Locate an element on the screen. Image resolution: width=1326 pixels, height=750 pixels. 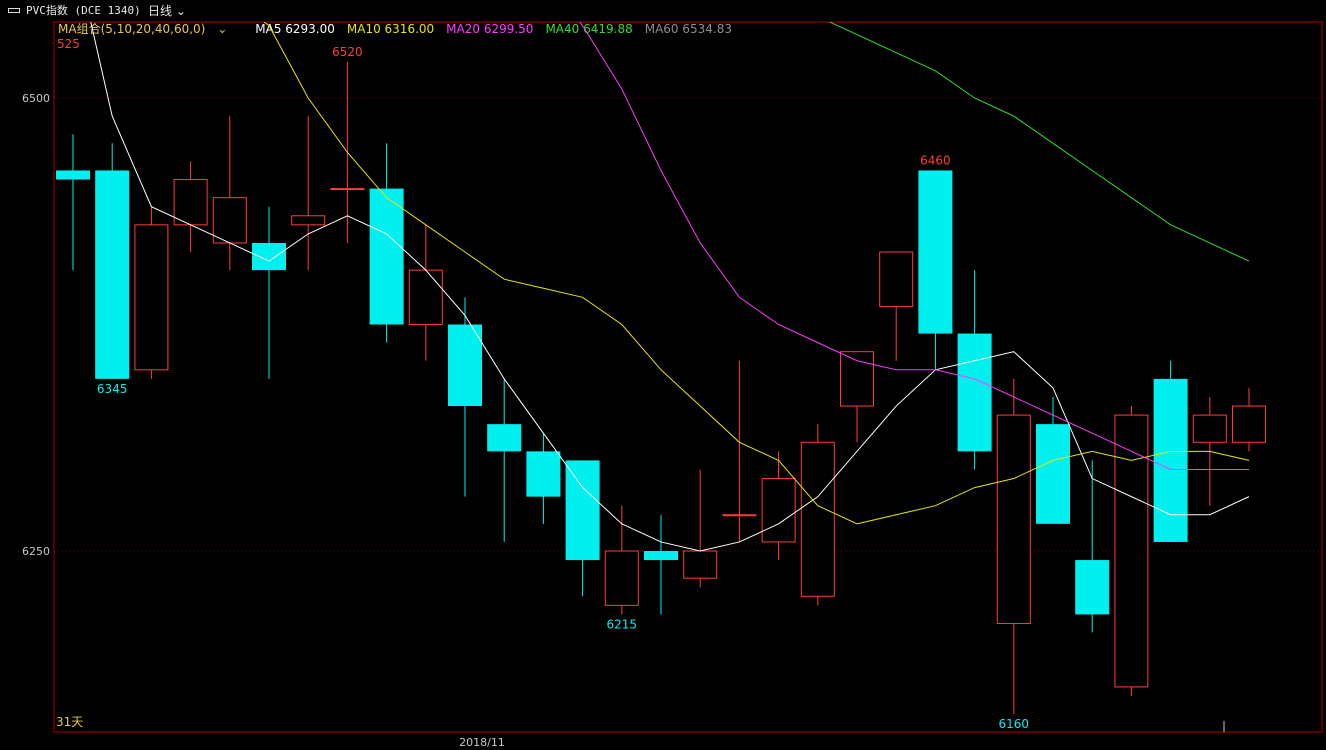
price-annotation: 6460 is located at coordinates (935, 160).